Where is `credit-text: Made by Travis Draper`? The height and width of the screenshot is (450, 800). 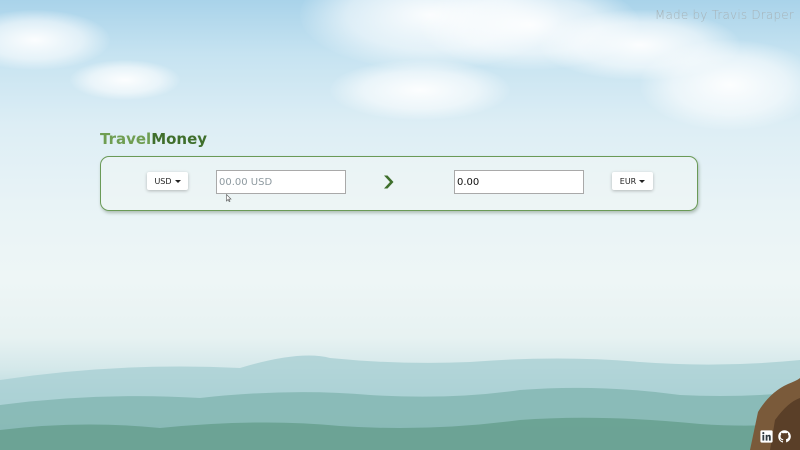 credit-text: Made by Travis Draper is located at coordinates (724, 15).